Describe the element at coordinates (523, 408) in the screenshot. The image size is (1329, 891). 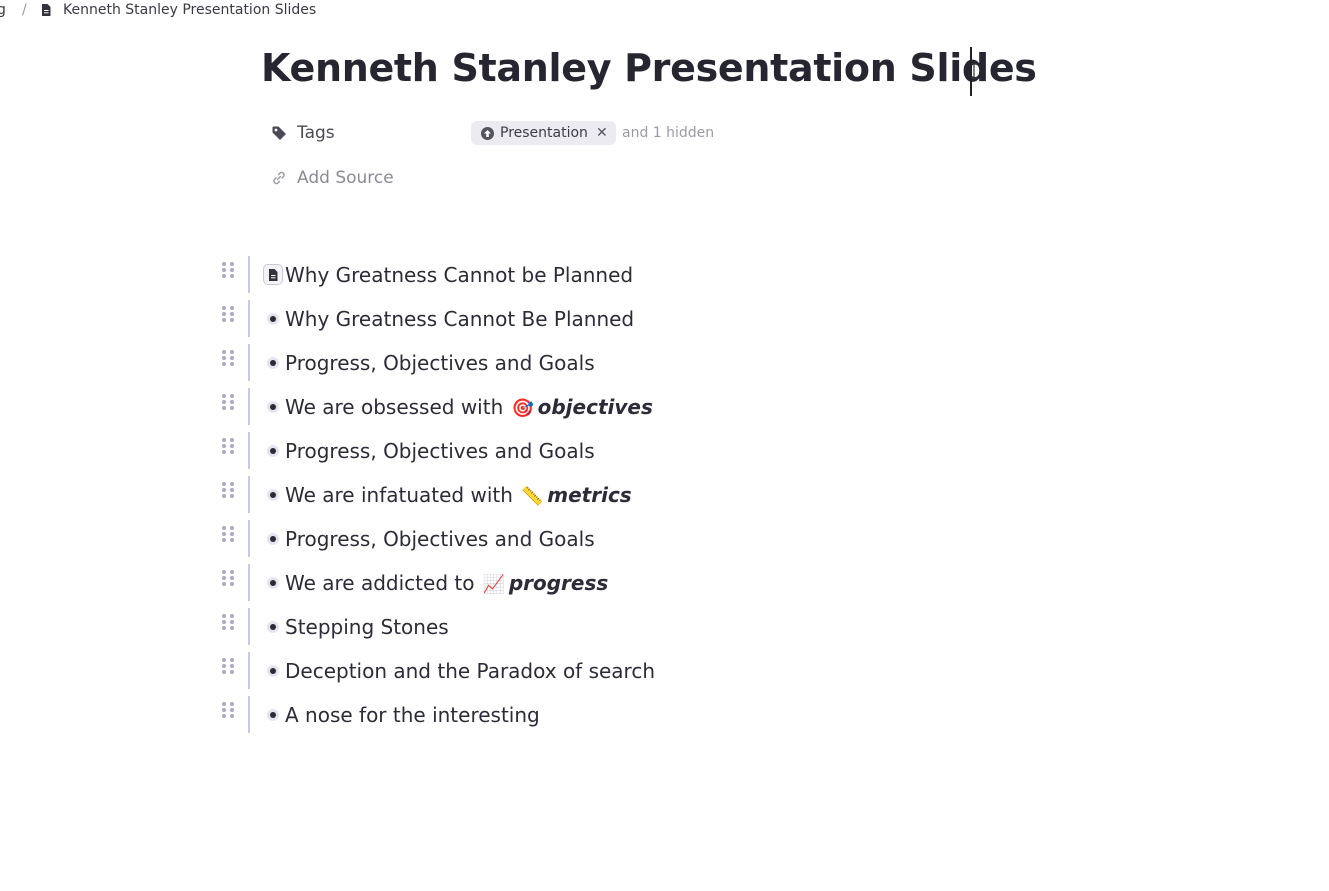
I see `target-emoji-icon: 🎯` at that location.